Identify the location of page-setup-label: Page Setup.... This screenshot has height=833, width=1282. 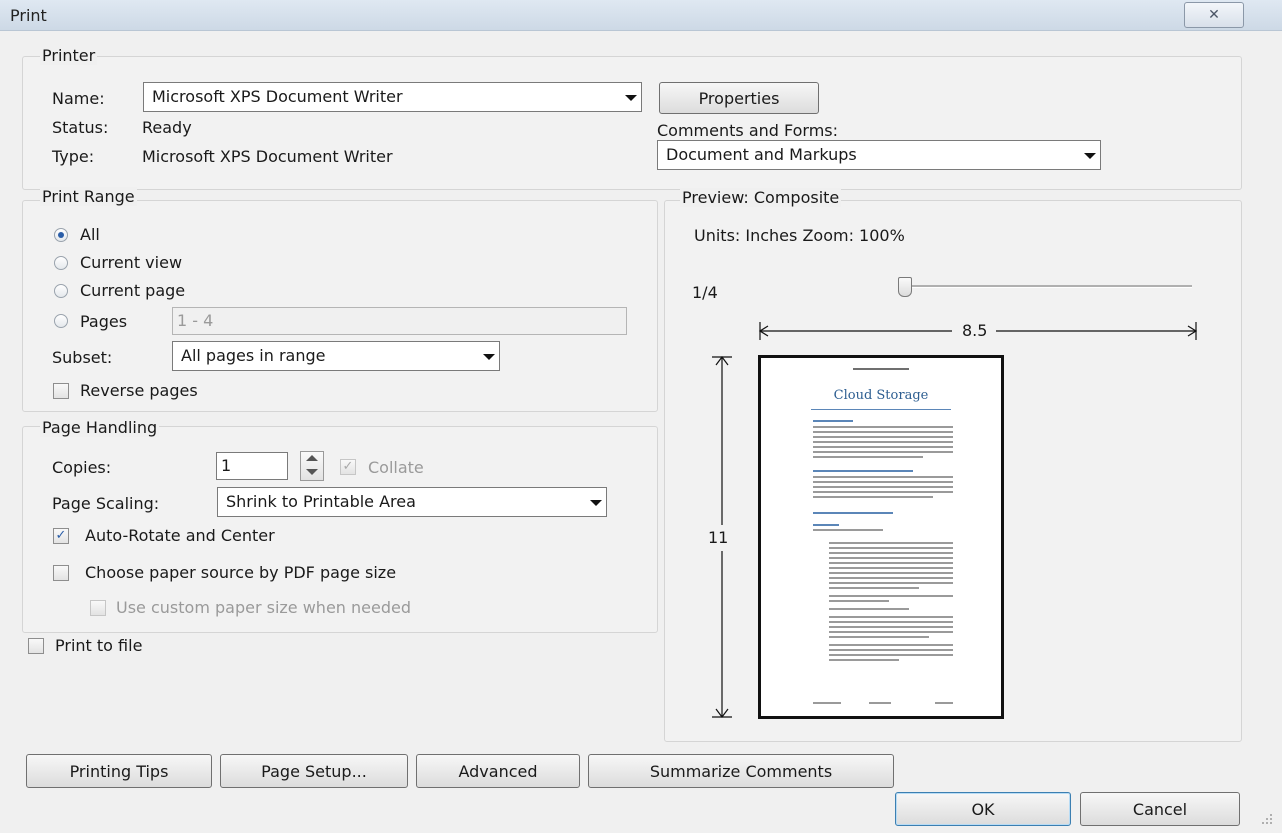
(314, 771).